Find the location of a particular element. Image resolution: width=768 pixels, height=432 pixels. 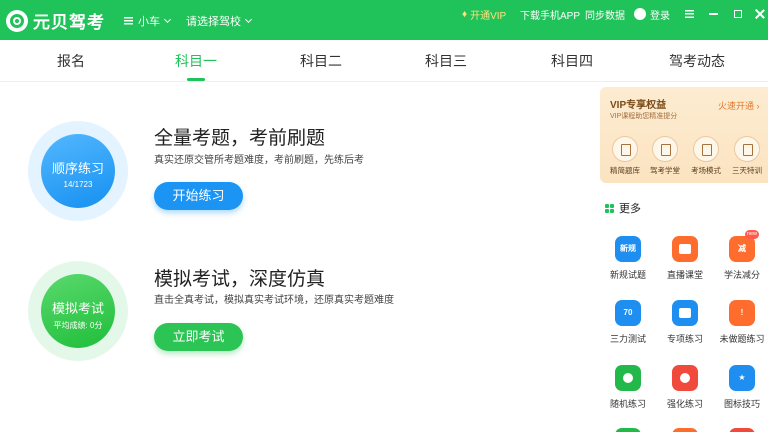

download-app-link: 下载手机APP is located at coordinates (550, 15).